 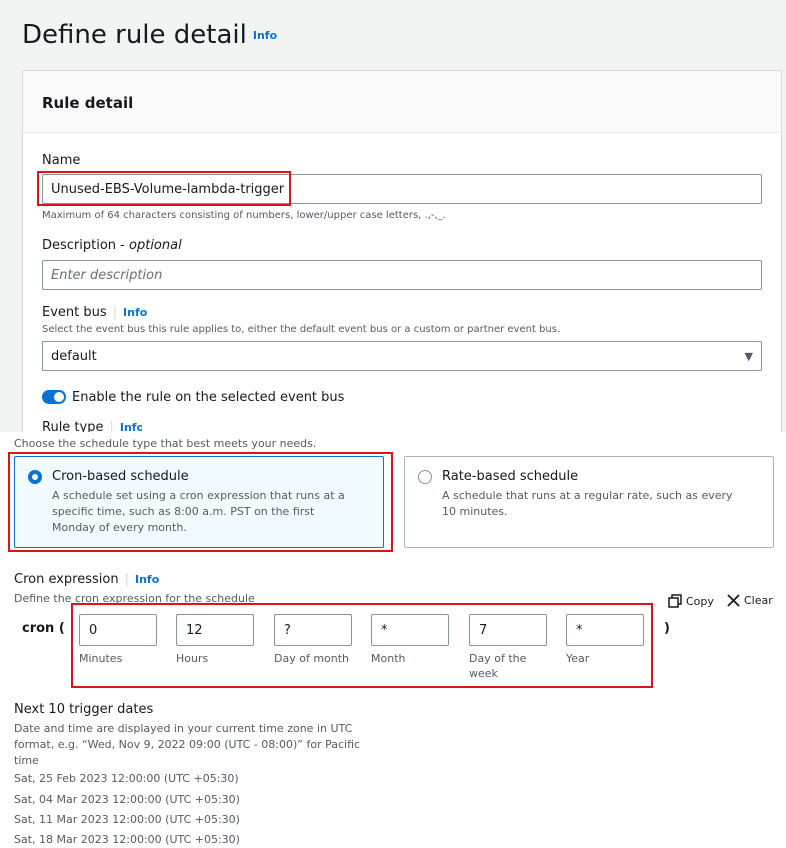 I want to click on rule-type-label: Rule type | Info, so click(x=92, y=426).